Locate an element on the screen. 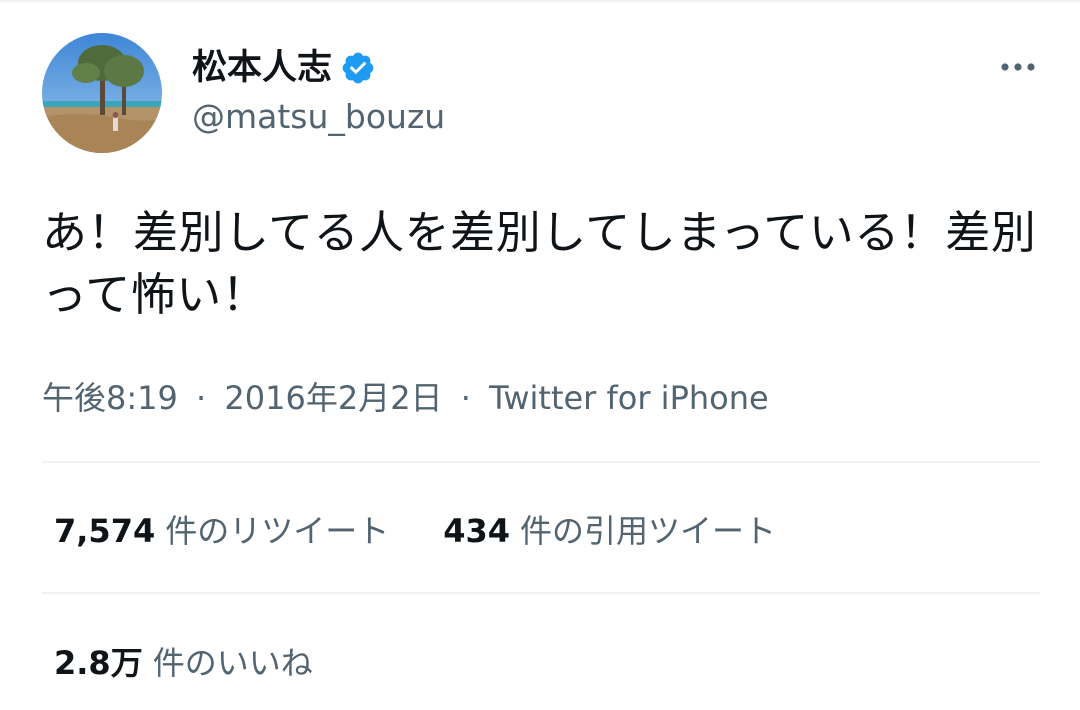 The width and height of the screenshot is (1080, 710). tweet-date: 2016年2月2日 is located at coordinates (333, 398).